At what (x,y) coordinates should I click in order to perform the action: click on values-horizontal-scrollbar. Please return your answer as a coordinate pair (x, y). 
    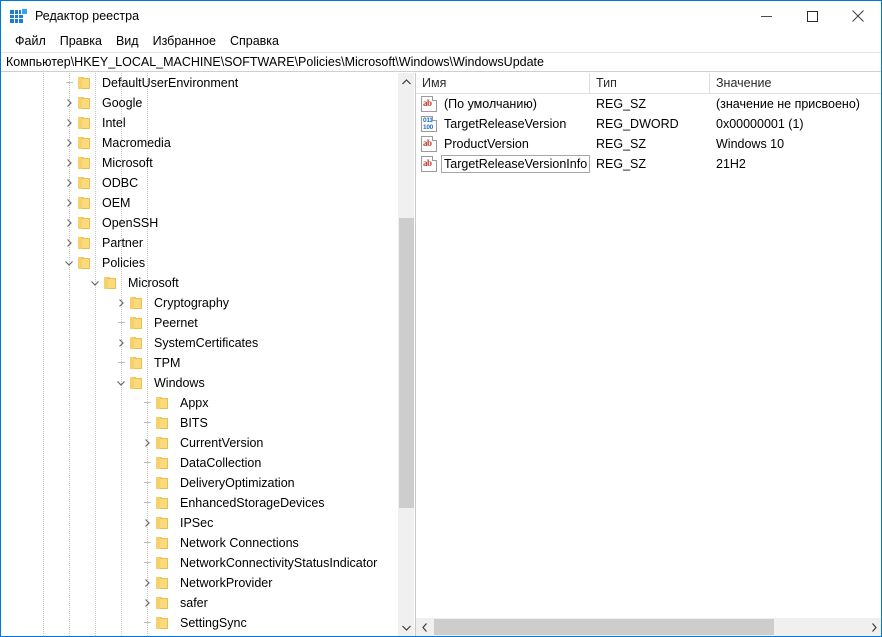
    Looking at the image, I should click on (648, 627).